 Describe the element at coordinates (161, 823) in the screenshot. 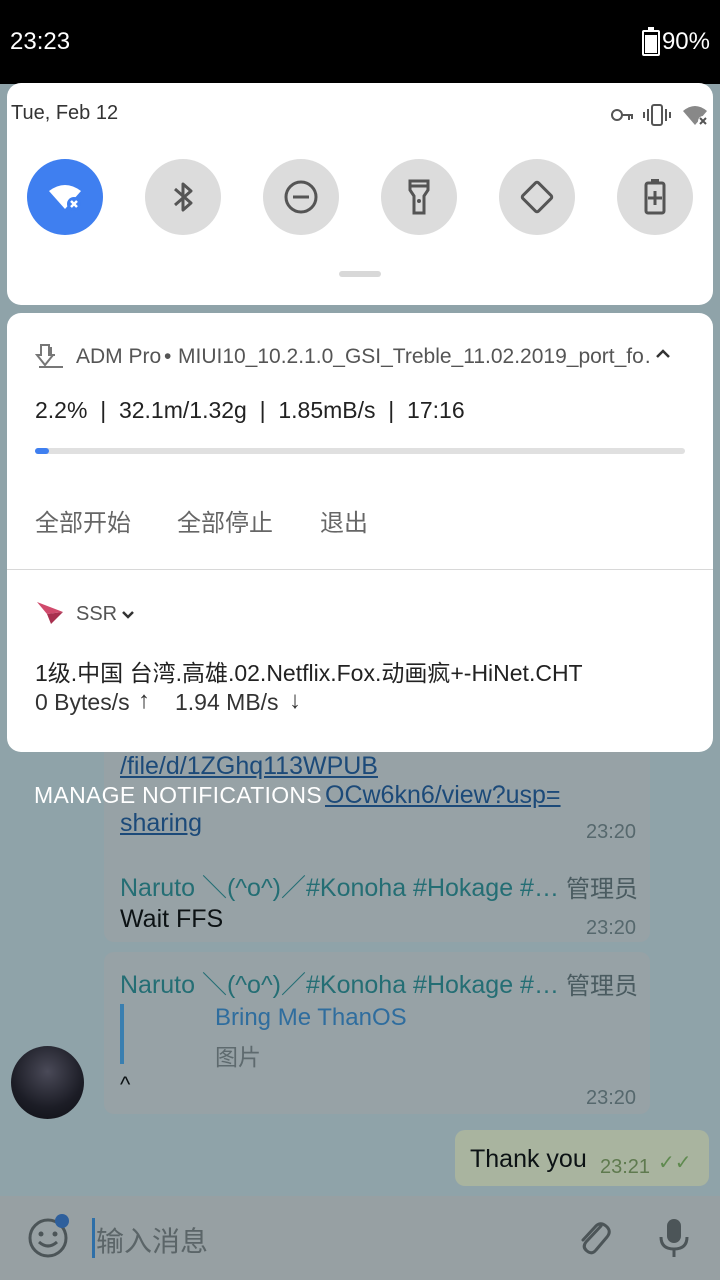

I see `message-link: sharing` at that location.